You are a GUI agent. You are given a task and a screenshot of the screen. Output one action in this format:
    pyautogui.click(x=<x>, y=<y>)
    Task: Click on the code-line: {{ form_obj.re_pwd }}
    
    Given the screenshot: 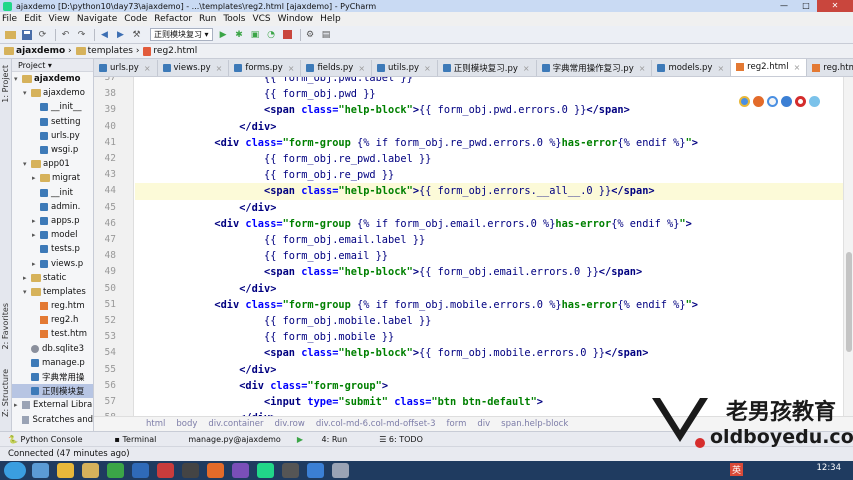 What is the action you would take?
    pyautogui.click(x=267, y=175)
    